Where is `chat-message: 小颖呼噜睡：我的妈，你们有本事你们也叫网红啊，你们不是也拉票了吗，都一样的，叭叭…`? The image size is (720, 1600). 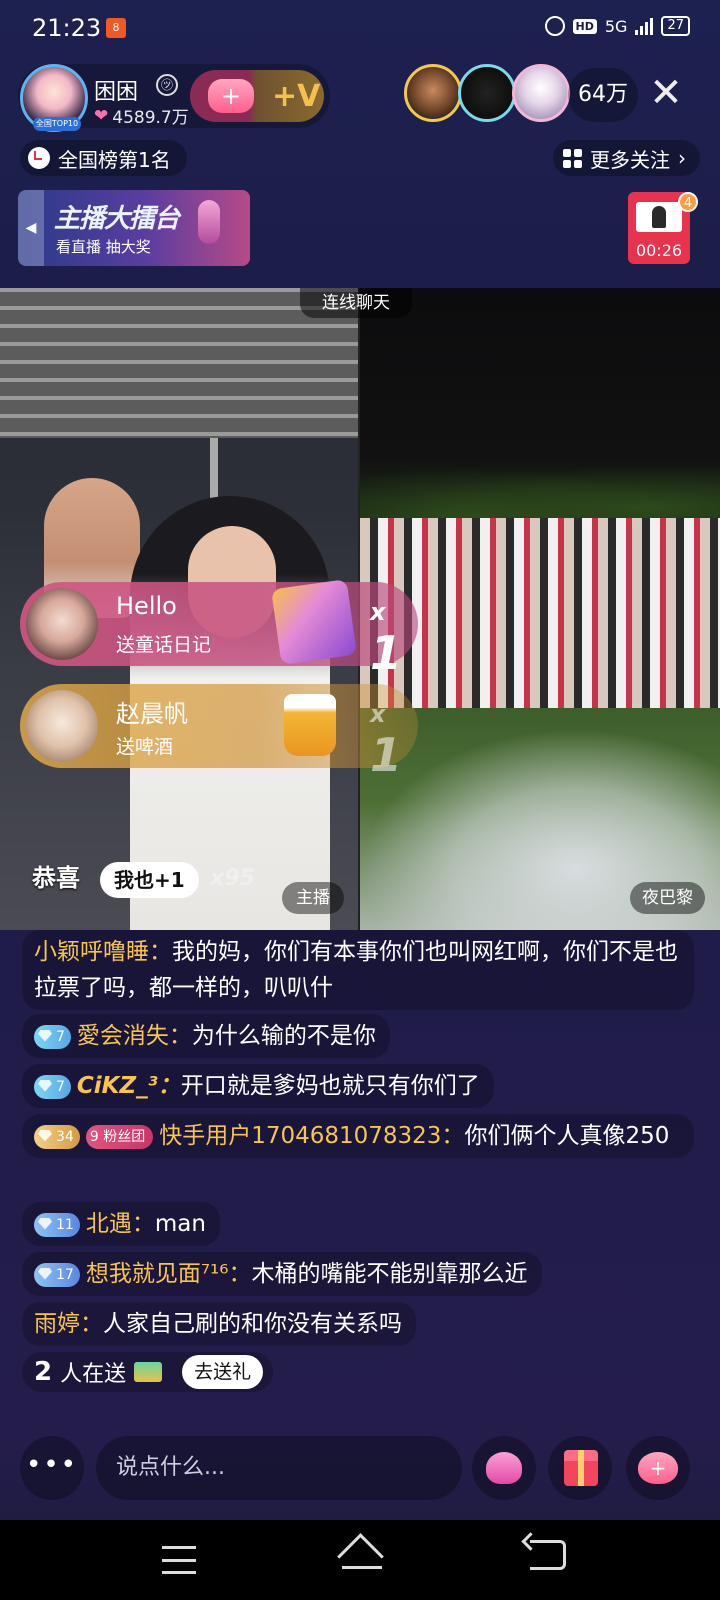
chat-message: 小颖呼噜睡：我的妈，你们有本事你们也叫网红啊，你们不是也拉票了吗，都一样的，叭叭… is located at coordinates (358, 970).